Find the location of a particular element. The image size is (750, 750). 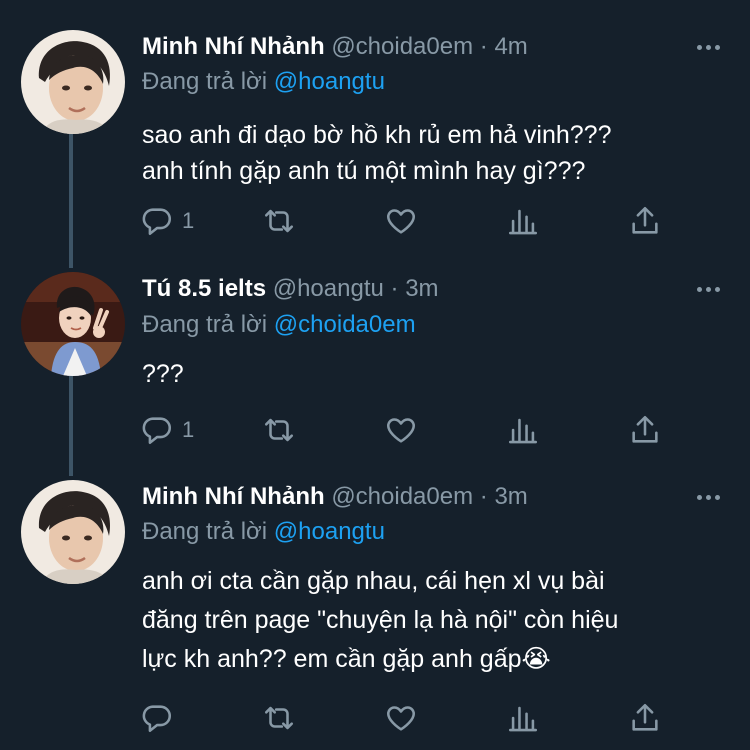

tweet-text: ??? is located at coordinates (437, 374).